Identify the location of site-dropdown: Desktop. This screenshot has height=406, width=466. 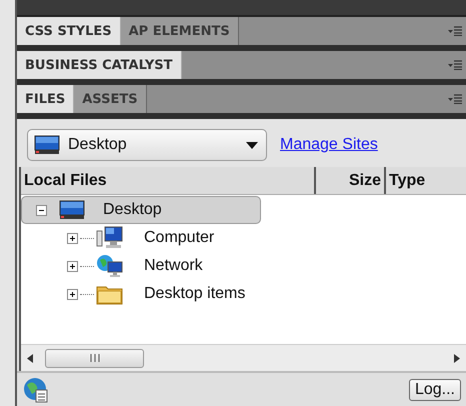
(147, 145).